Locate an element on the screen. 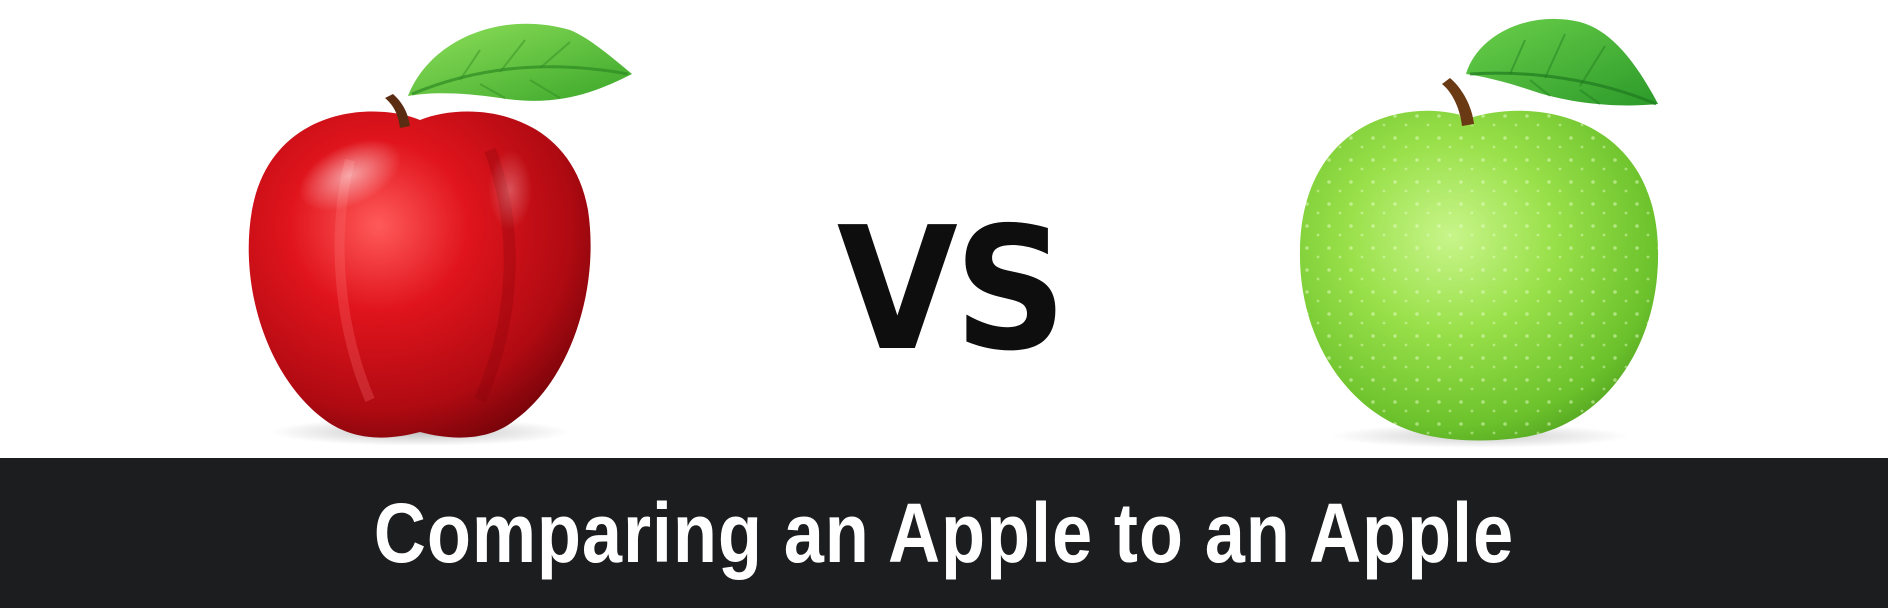  banner-title: Comparing an Apple to an Apple is located at coordinates (944, 533).